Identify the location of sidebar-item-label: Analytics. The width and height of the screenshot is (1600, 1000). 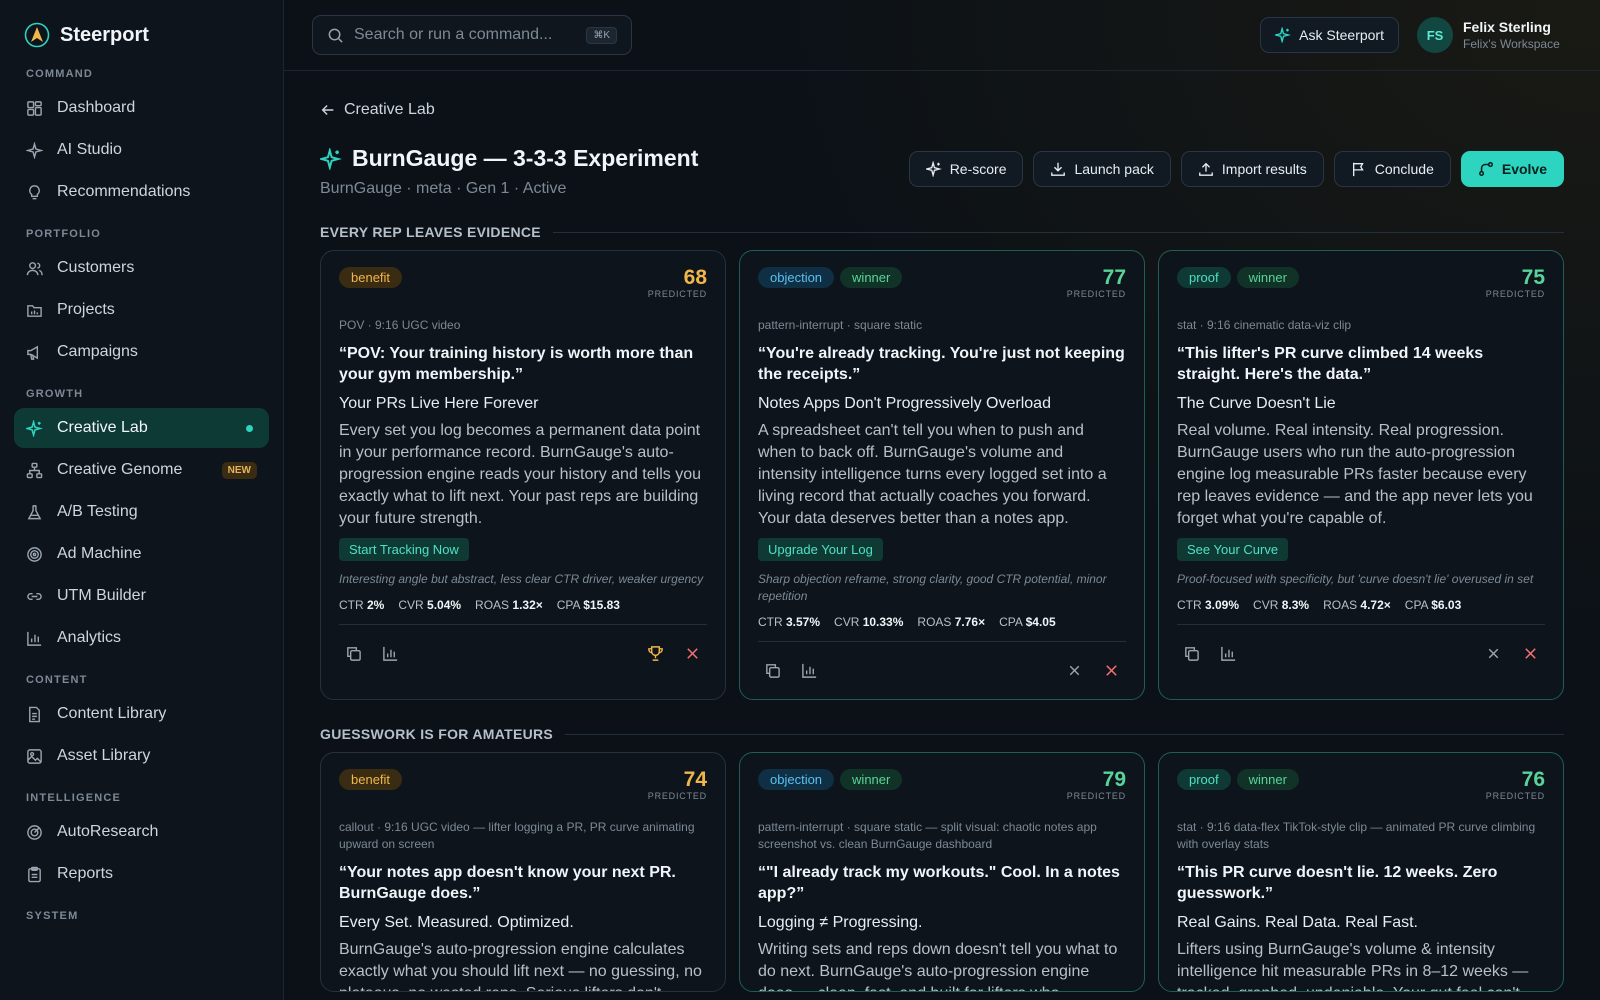
(89, 637).